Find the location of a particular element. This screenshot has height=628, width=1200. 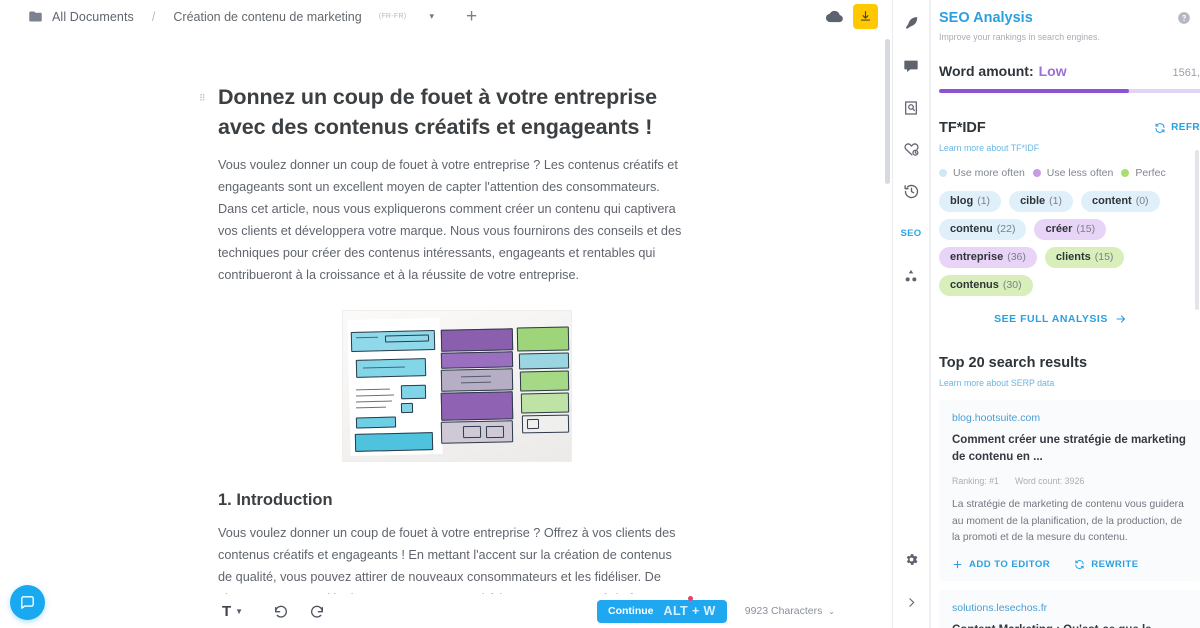

article-image is located at coordinates (515, 386).